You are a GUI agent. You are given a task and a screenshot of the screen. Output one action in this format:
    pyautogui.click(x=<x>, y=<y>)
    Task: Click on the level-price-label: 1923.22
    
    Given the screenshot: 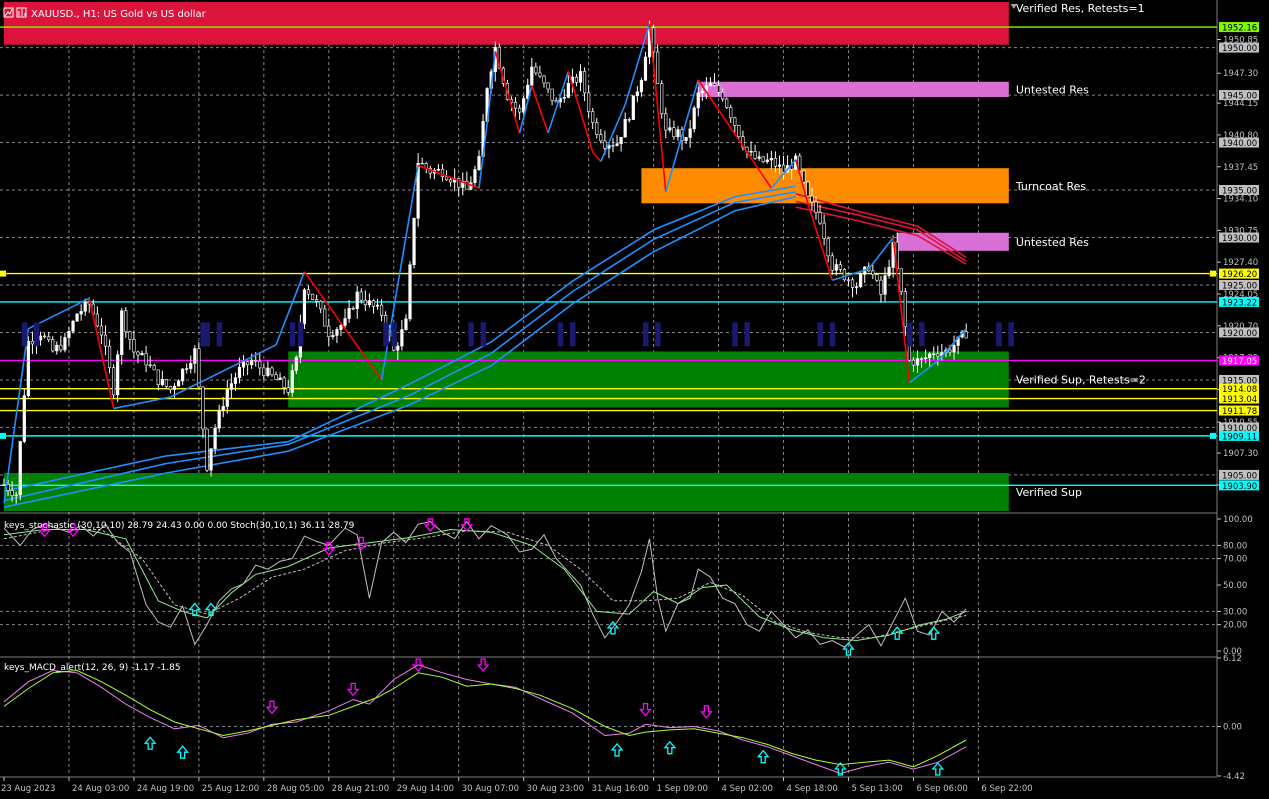 What is the action you would take?
    pyautogui.click(x=1239, y=303)
    